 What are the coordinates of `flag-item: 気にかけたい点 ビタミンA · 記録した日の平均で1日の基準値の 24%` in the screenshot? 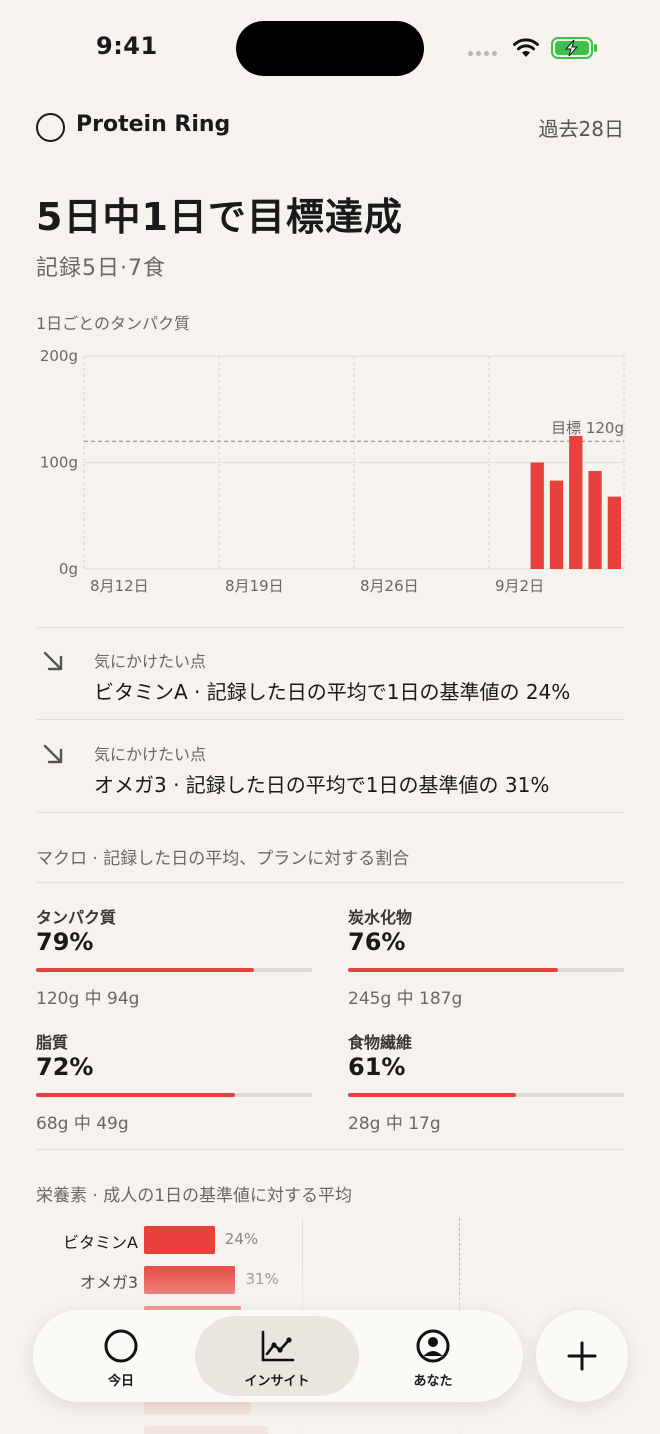 It's located at (330, 675).